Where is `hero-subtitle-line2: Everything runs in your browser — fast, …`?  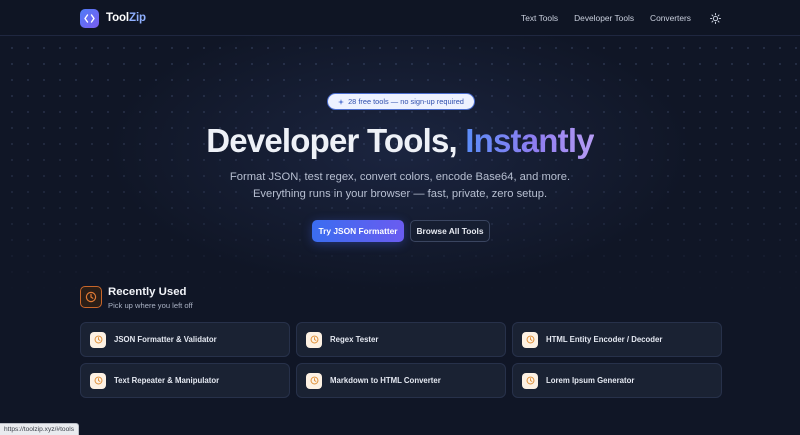
hero-subtitle-line2: Everything runs in your browser — fast, … is located at coordinates (400, 194).